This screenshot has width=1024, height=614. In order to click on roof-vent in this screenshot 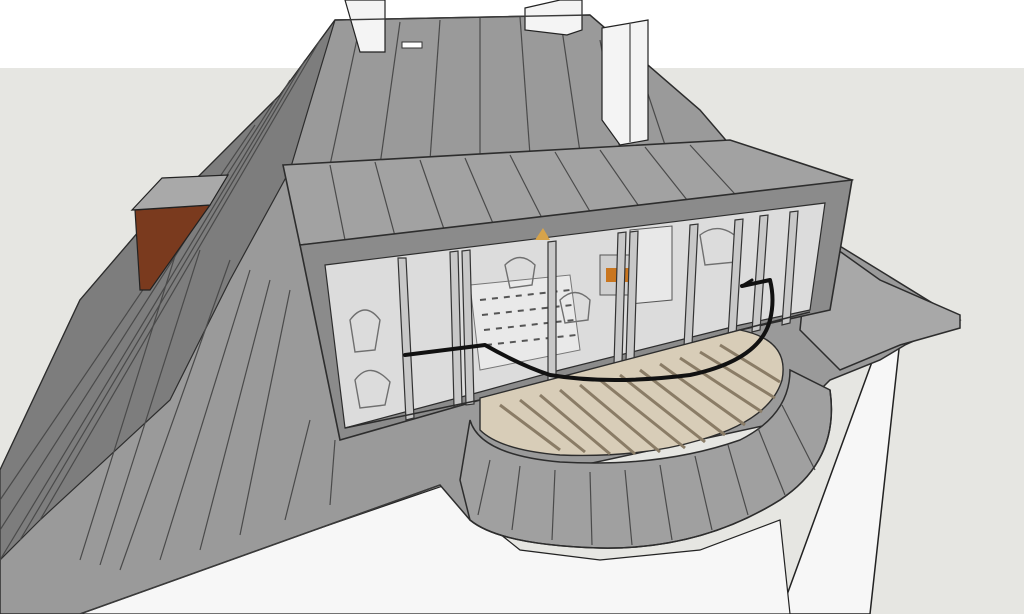, I will do `click(412, 45)`.